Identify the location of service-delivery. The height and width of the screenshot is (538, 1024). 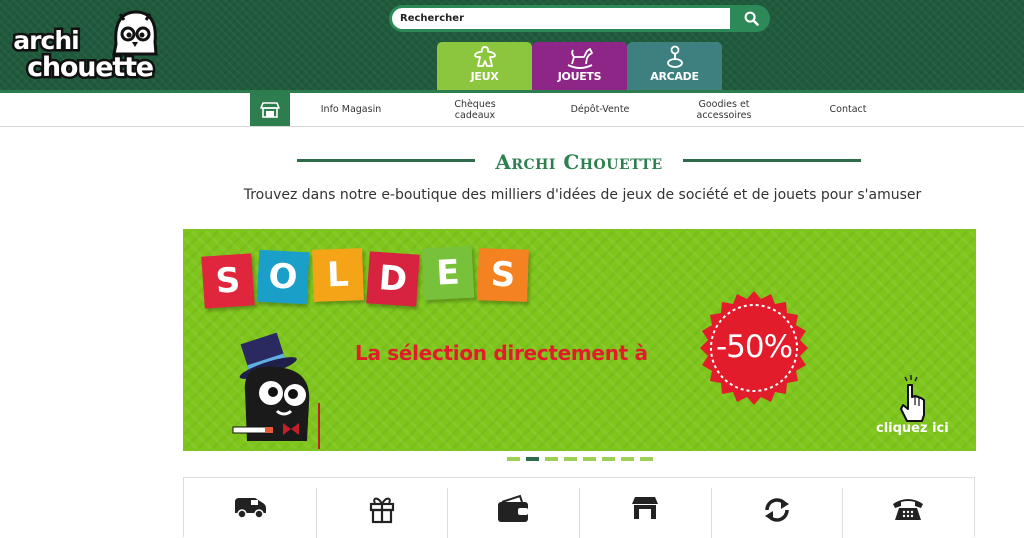
(250, 507).